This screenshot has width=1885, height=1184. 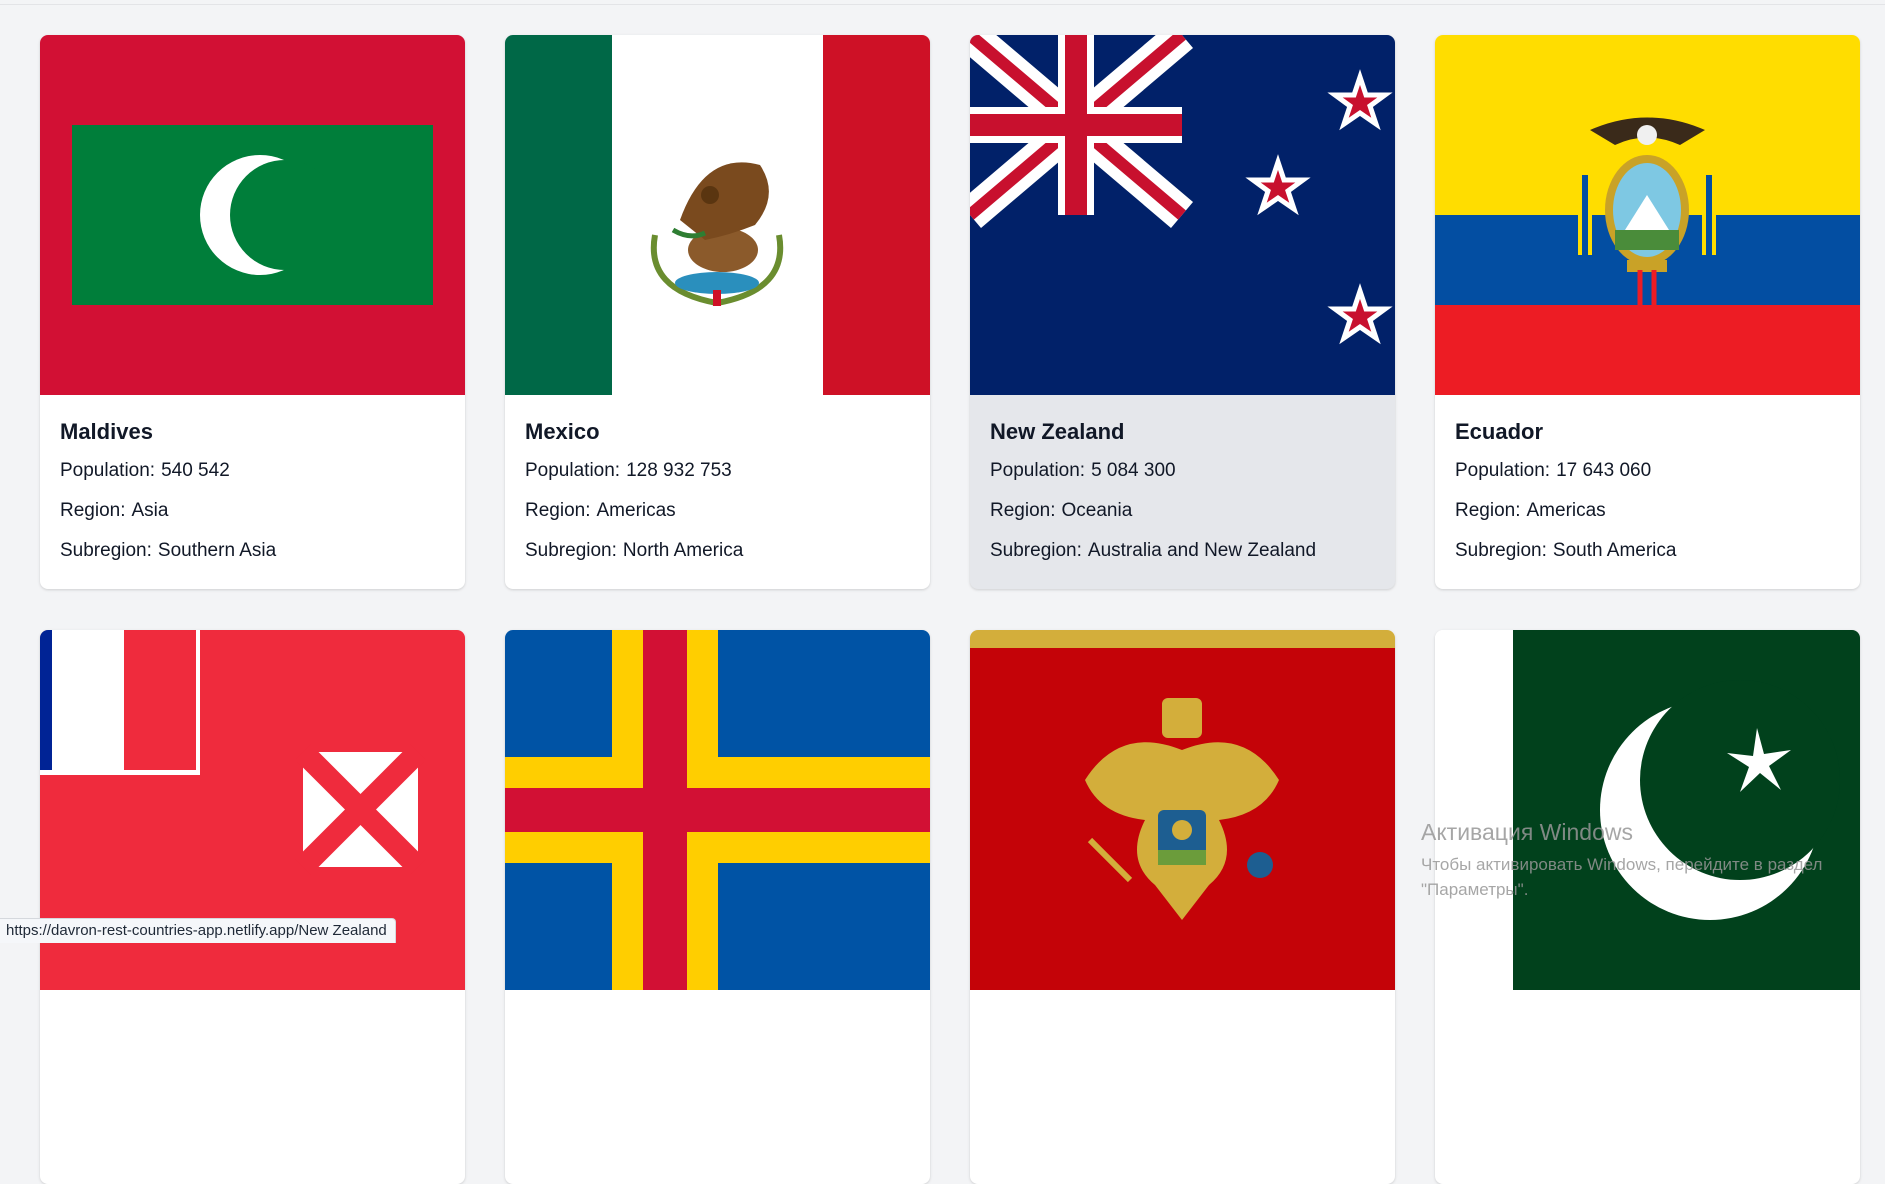 I want to click on subregion-line: Subregion: Australia and New Zealand, so click(x=1182, y=551).